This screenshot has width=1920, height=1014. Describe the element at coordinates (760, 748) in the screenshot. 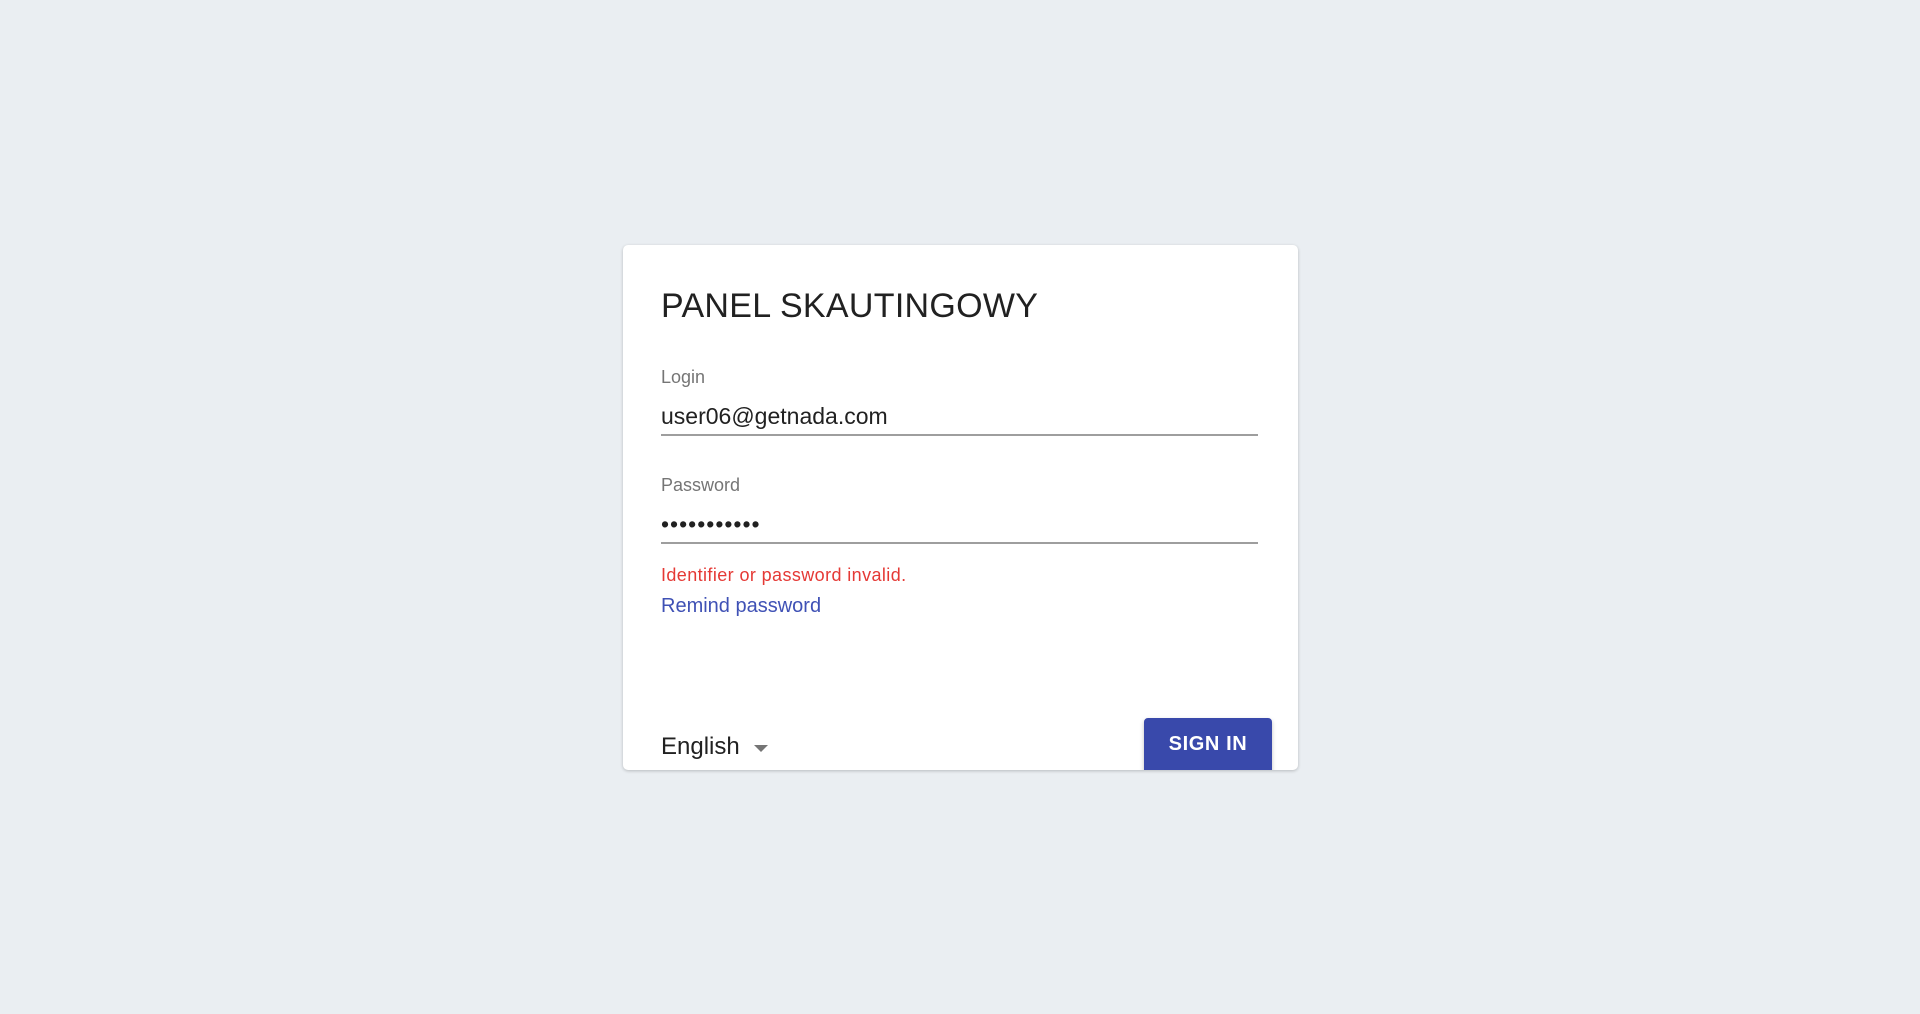

I see `chevron-down-icon` at that location.